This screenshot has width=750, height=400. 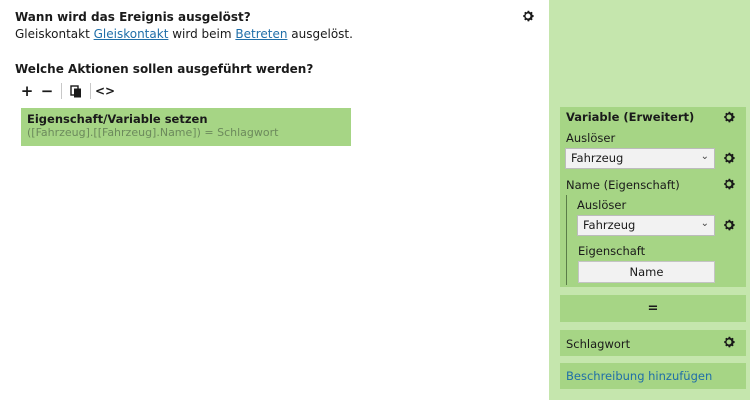 What do you see at coordinates (105, 91) in the screenshot?
I see `code-view-button: <>` at bounding box center [105, 91].